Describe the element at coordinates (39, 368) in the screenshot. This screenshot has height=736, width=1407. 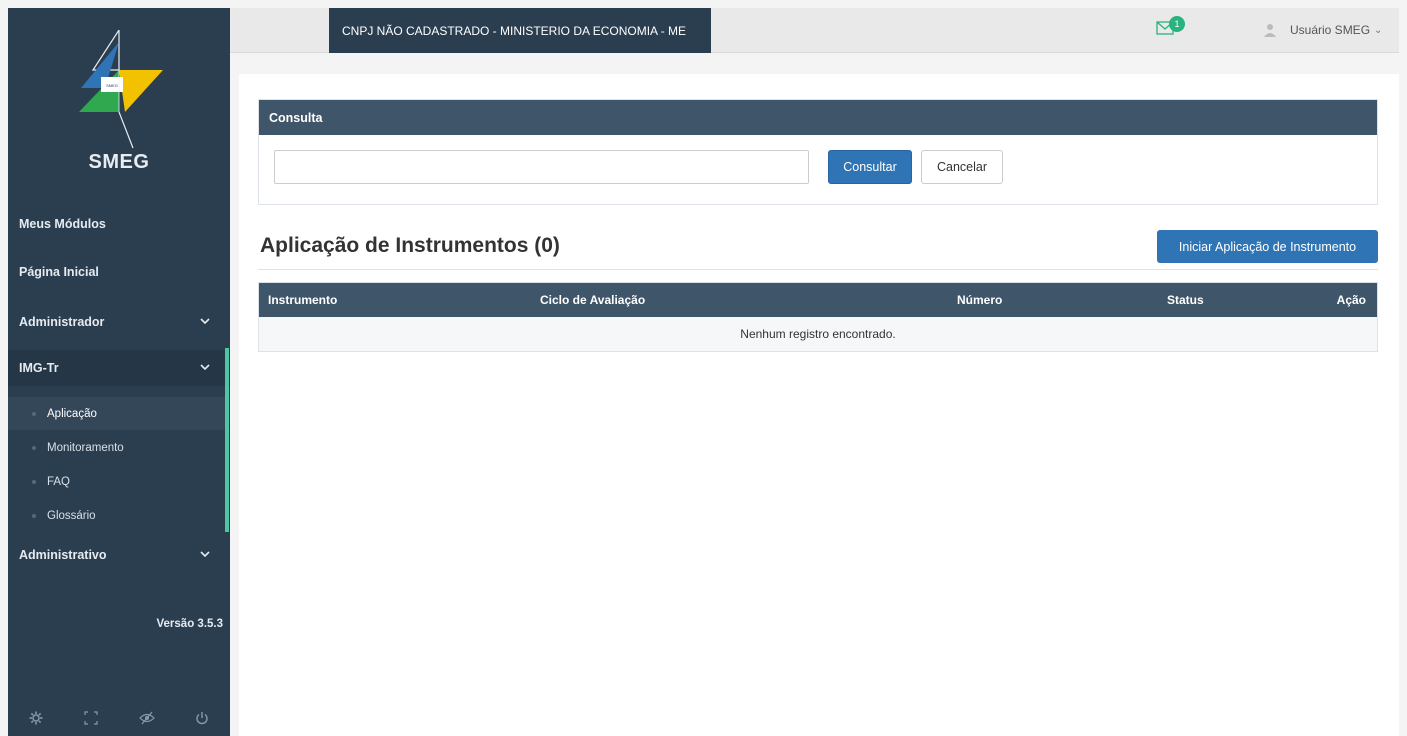
I see `sidebar-item-label: IMG-Tr` at that location.